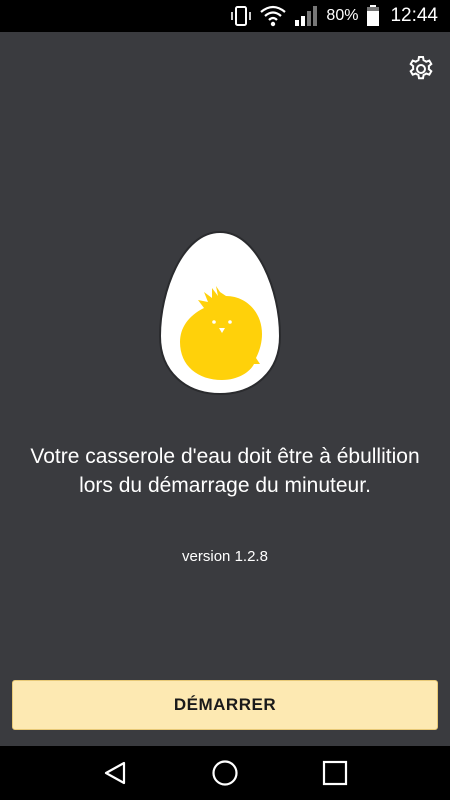 Image resolution: width=450 pixels, height=800 pixels. What do you see at coordinates (225, 16) in the screenshot?
I see `status-bar: 80% 12:44` at bounding box center [225, 16].